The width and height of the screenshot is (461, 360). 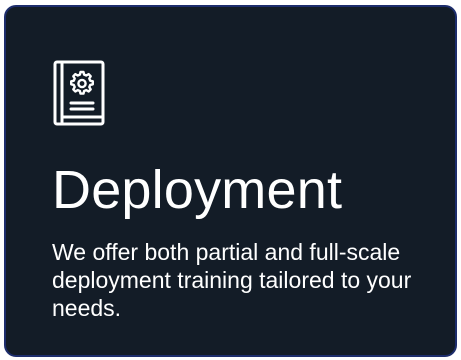 I want to click on book-gear-icon, so click(x=79, y=95).